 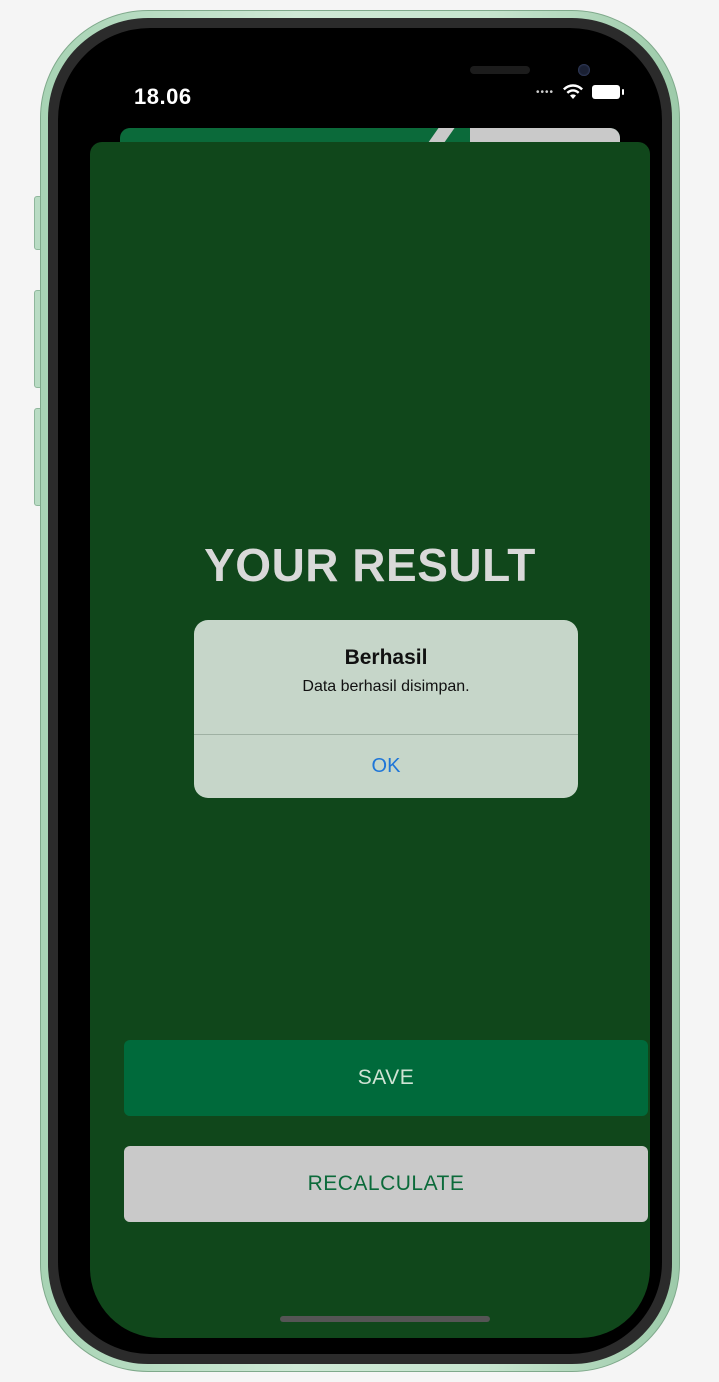 What do you see at coordinates (386, 709) in the screenshot?
I see `success-alert: Berhasil Data berhasil disimpan. OK` at bounding box center [386, 709].